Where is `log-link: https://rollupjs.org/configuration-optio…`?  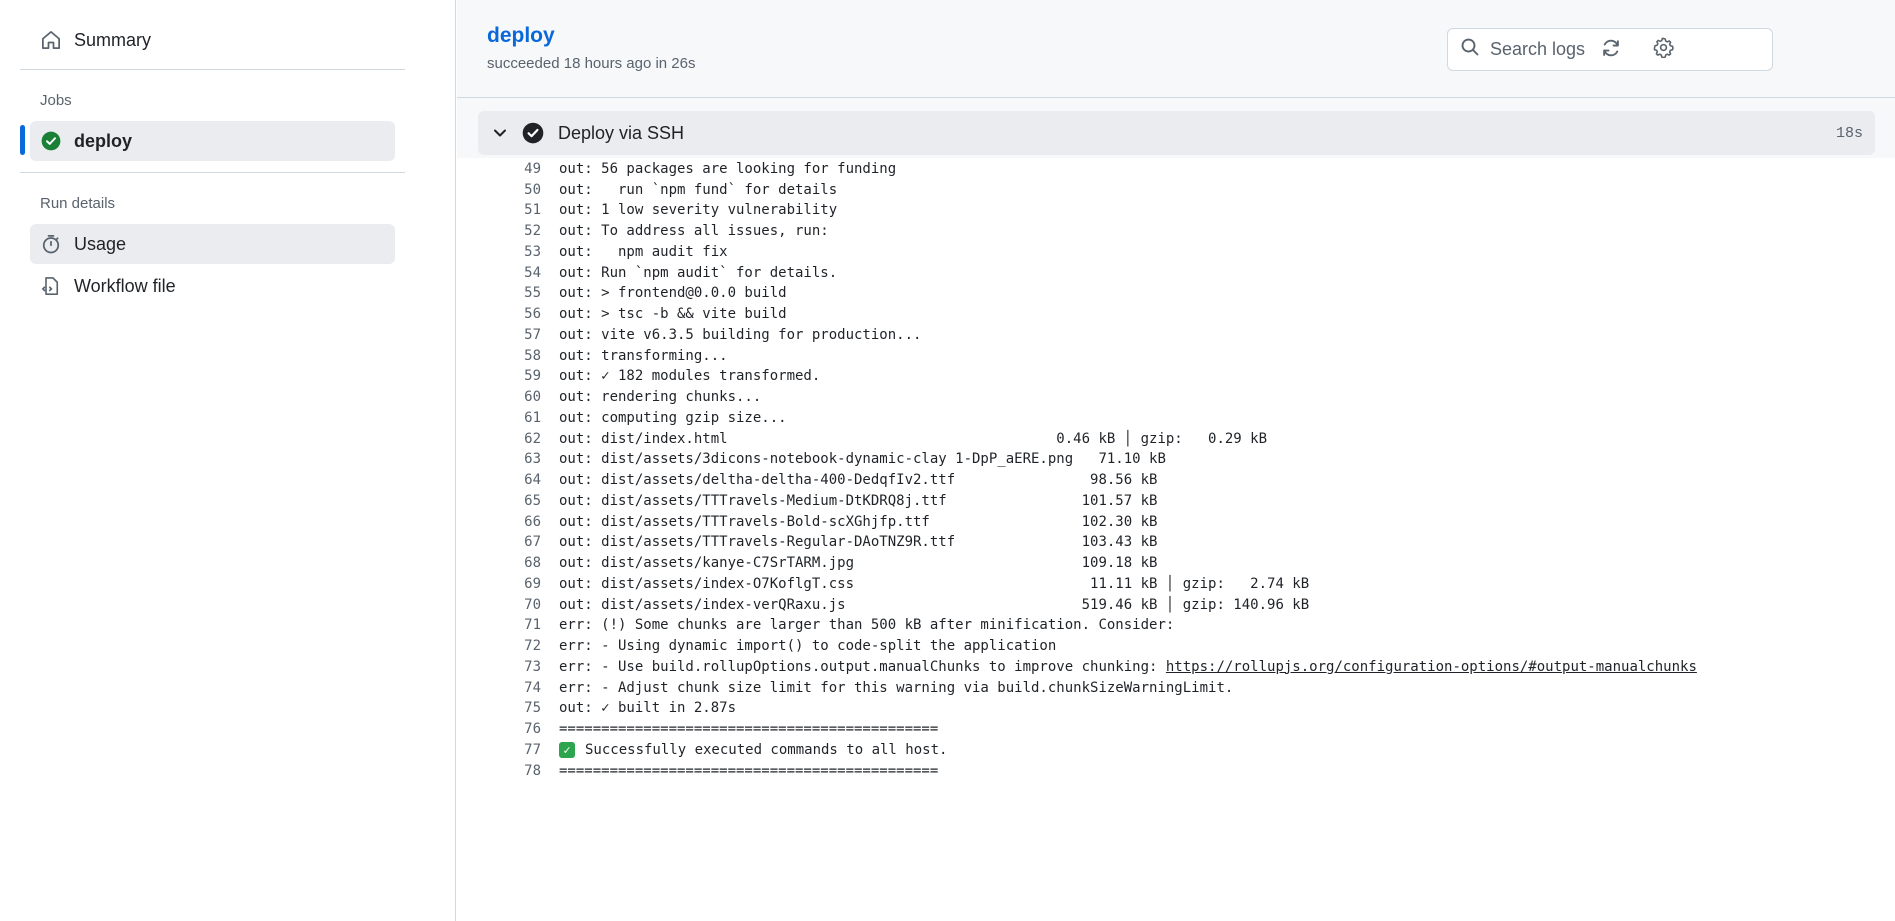
log-link: https://rollupjs.org/configuration-optio… is located at coordinates (1431, 667).